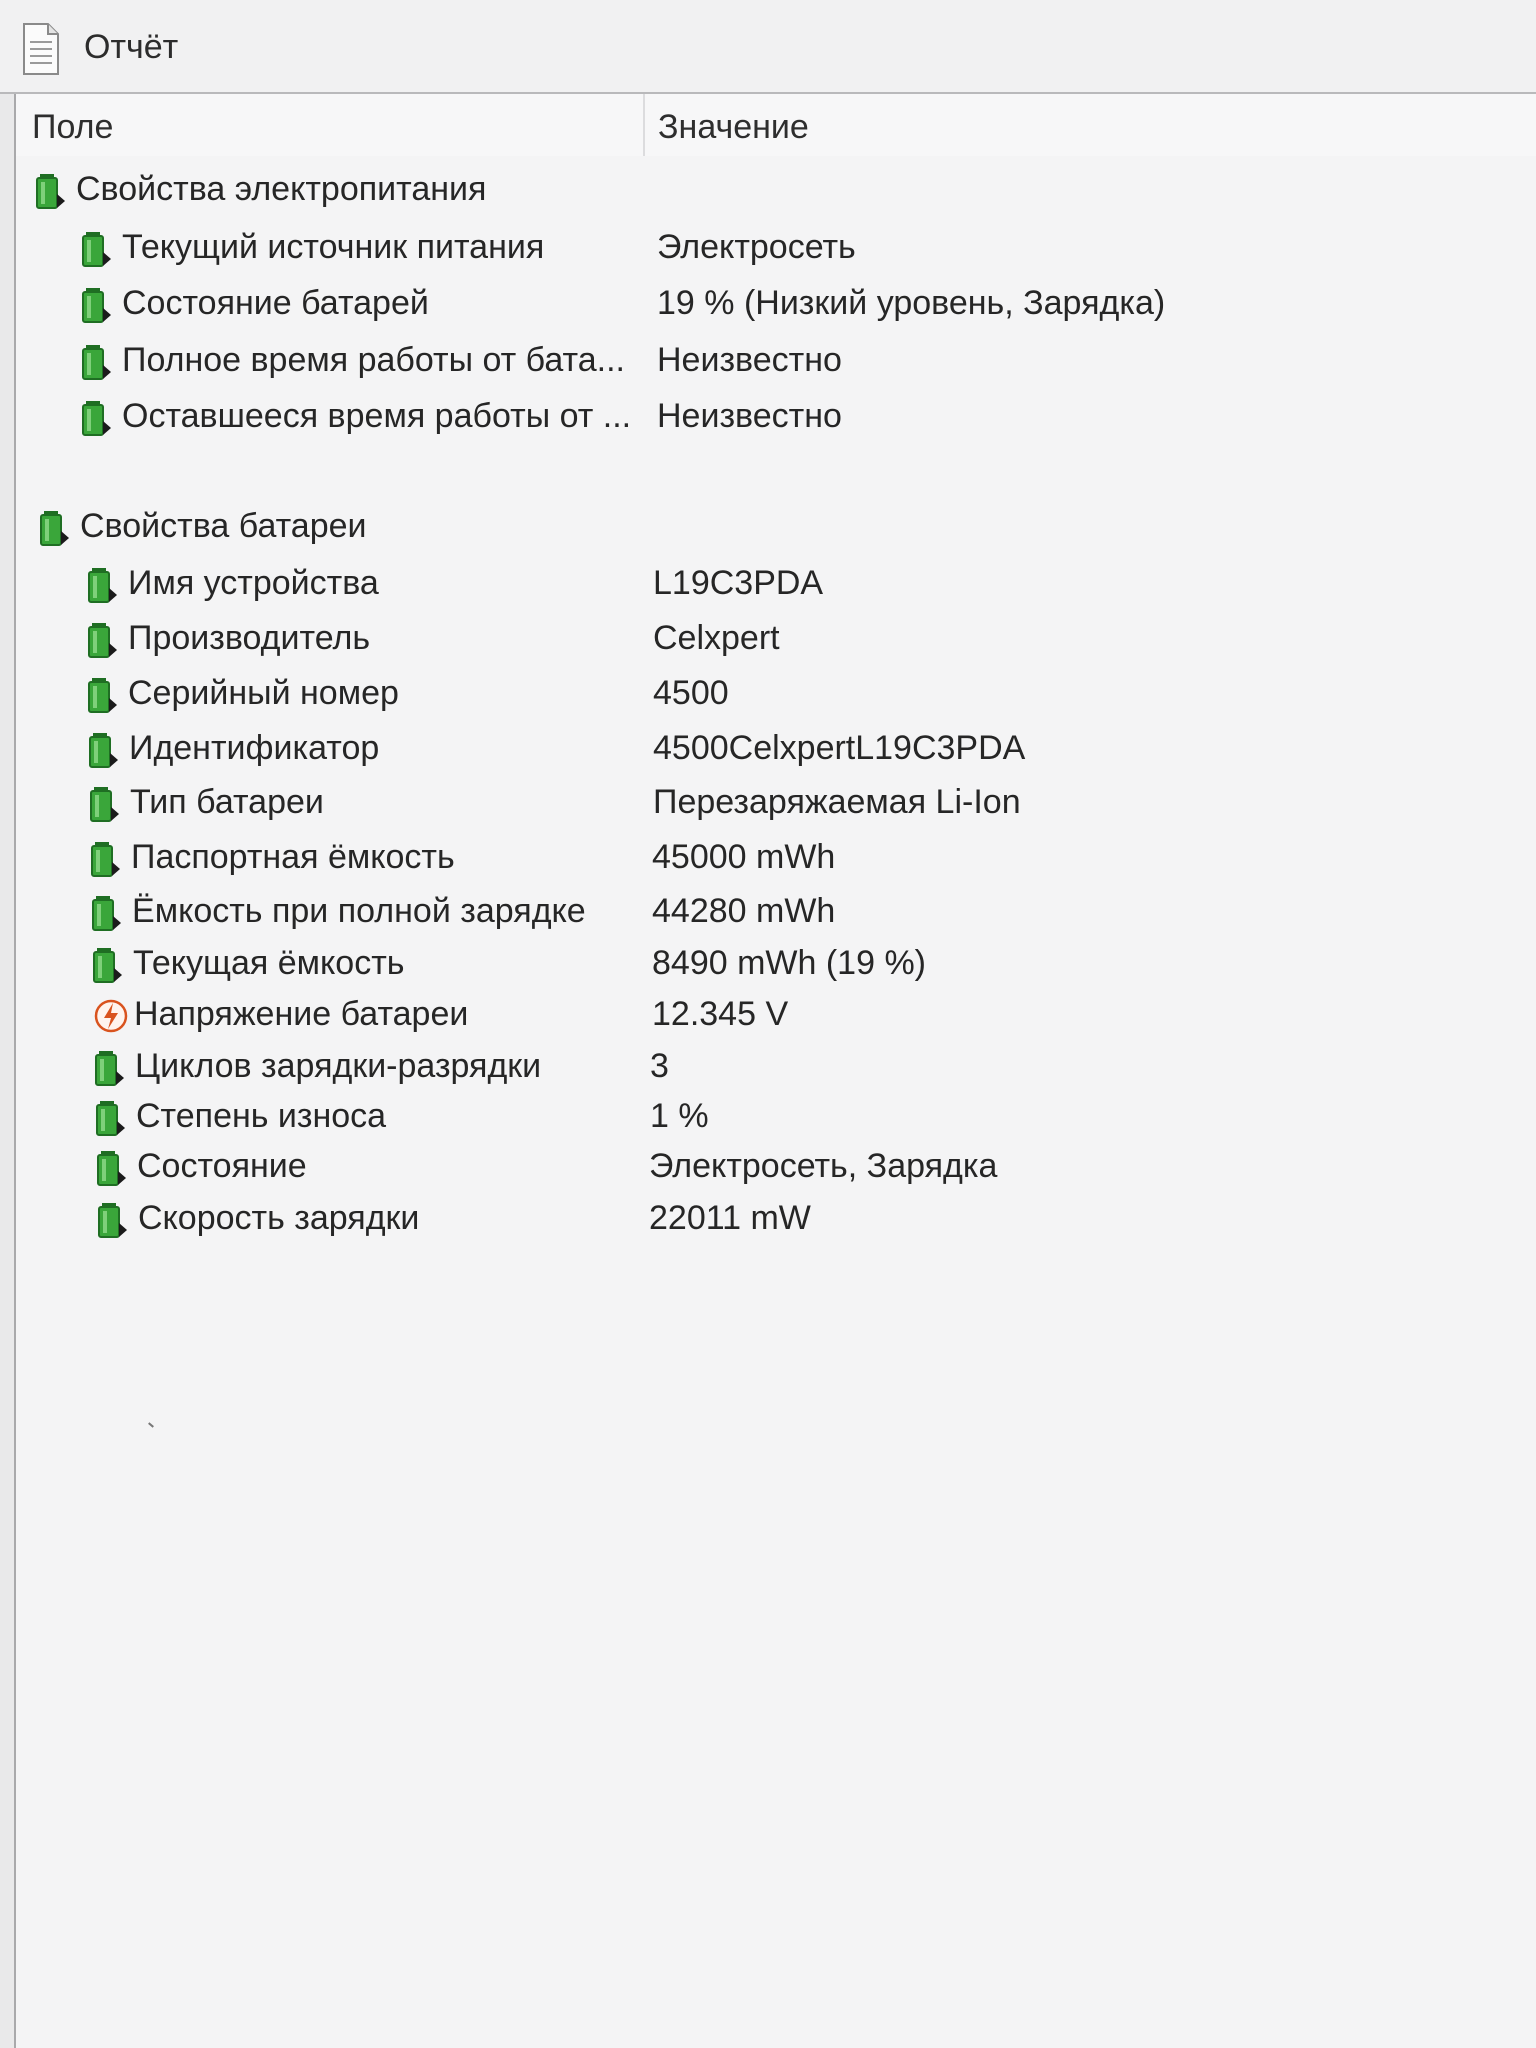  I want to click on screen-speck, so click(151, 1425).